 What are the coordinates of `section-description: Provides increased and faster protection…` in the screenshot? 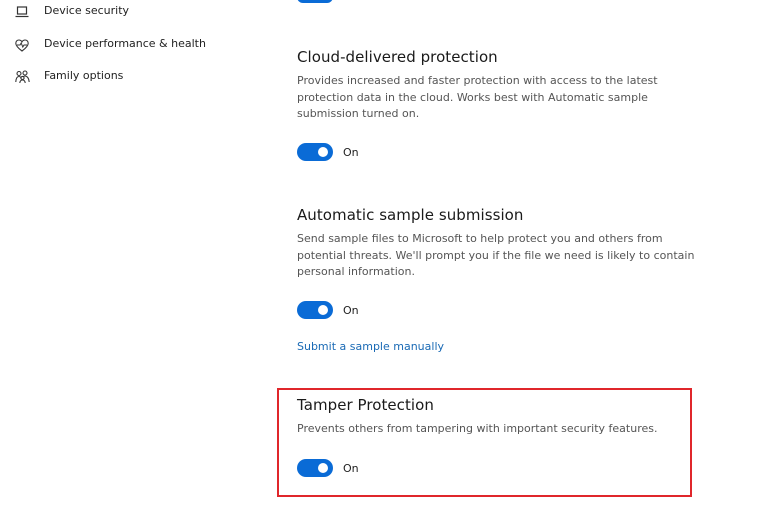 It's located at (477, 97).